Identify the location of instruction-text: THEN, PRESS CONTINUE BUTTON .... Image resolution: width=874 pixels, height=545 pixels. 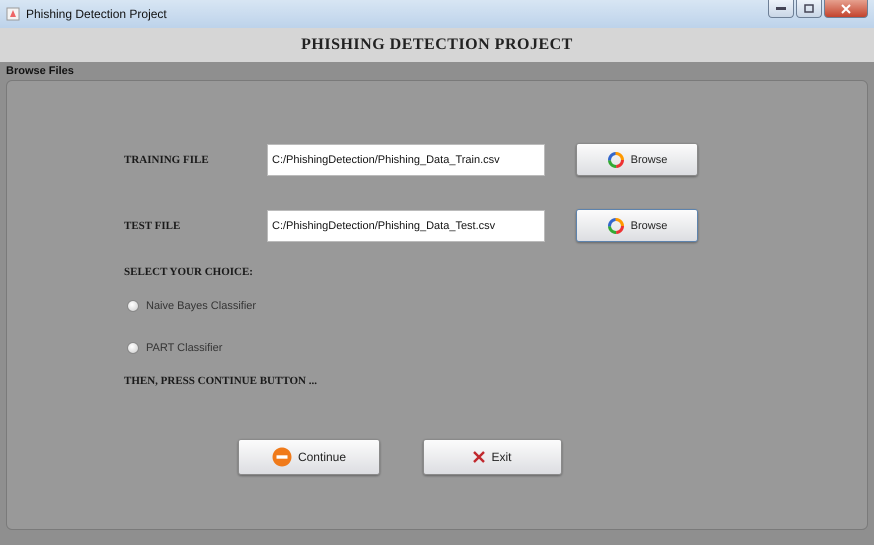
(221, 381).